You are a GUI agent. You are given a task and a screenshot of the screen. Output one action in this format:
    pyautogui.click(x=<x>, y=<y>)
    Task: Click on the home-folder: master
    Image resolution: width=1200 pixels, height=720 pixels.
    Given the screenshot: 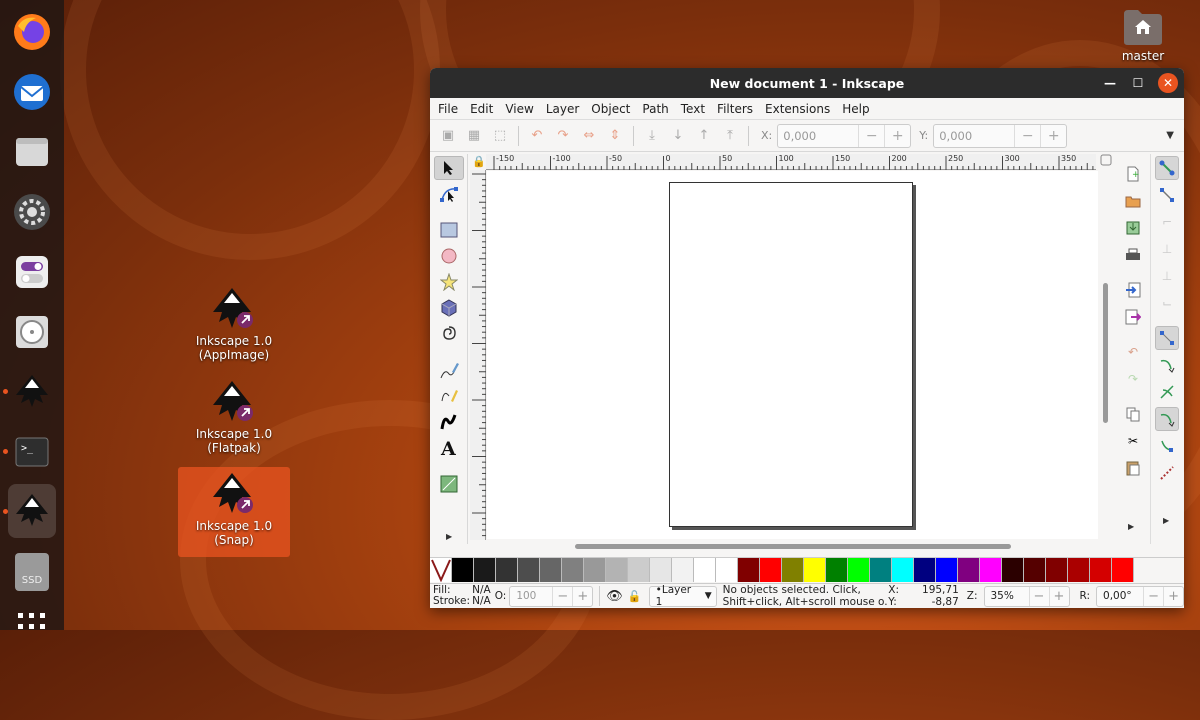 What is the action you would take?
    pyautogui.click(x=1143, y=35)
    